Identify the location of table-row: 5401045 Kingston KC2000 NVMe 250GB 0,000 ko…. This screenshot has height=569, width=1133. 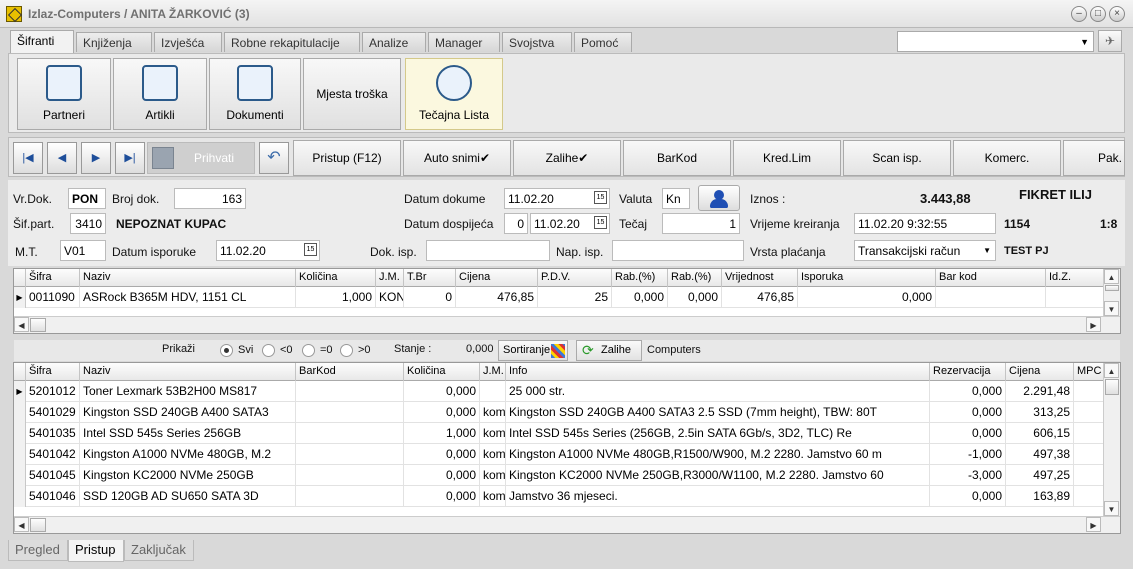
(559, 475).